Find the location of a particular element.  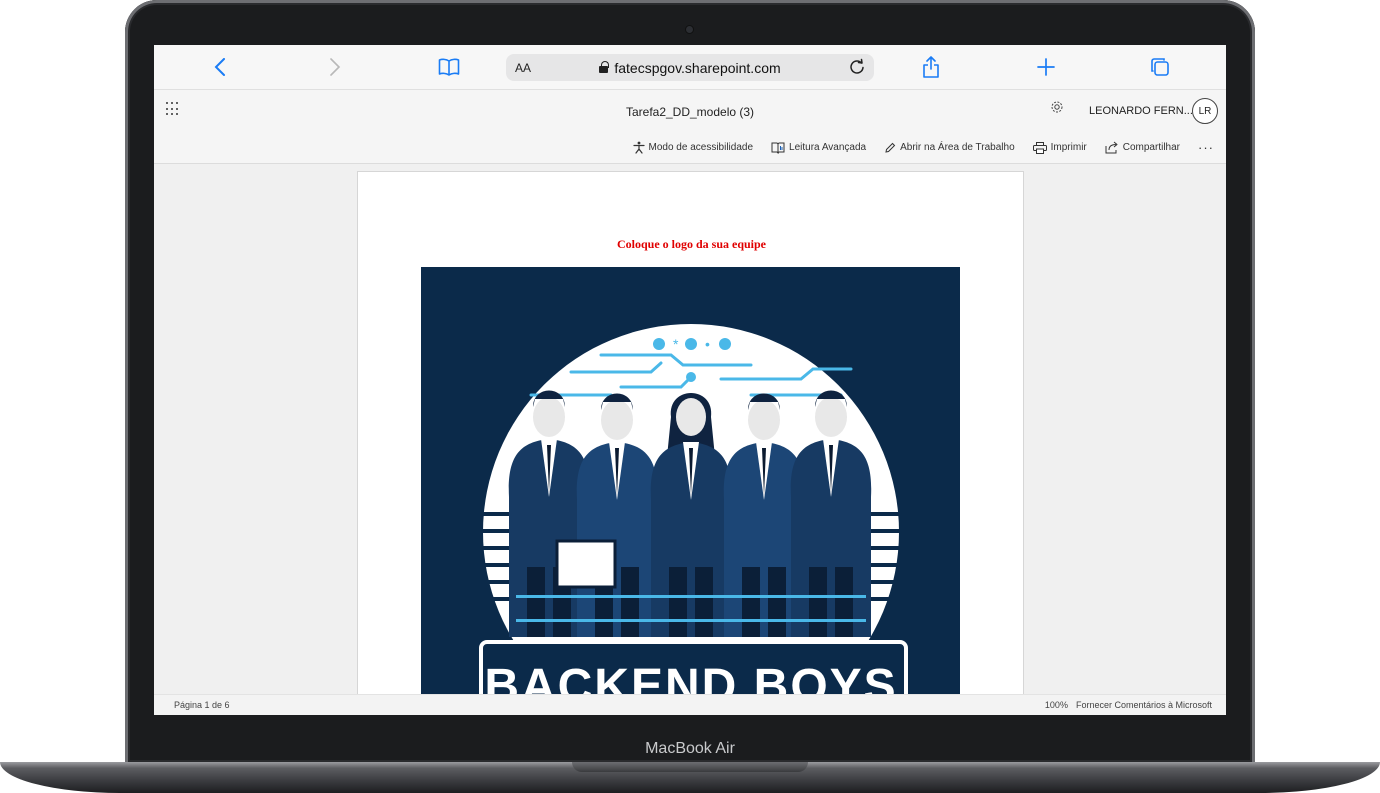

feedback-link: Fornecer Comentários à Microsoft is located at coordinates (1144, 705).